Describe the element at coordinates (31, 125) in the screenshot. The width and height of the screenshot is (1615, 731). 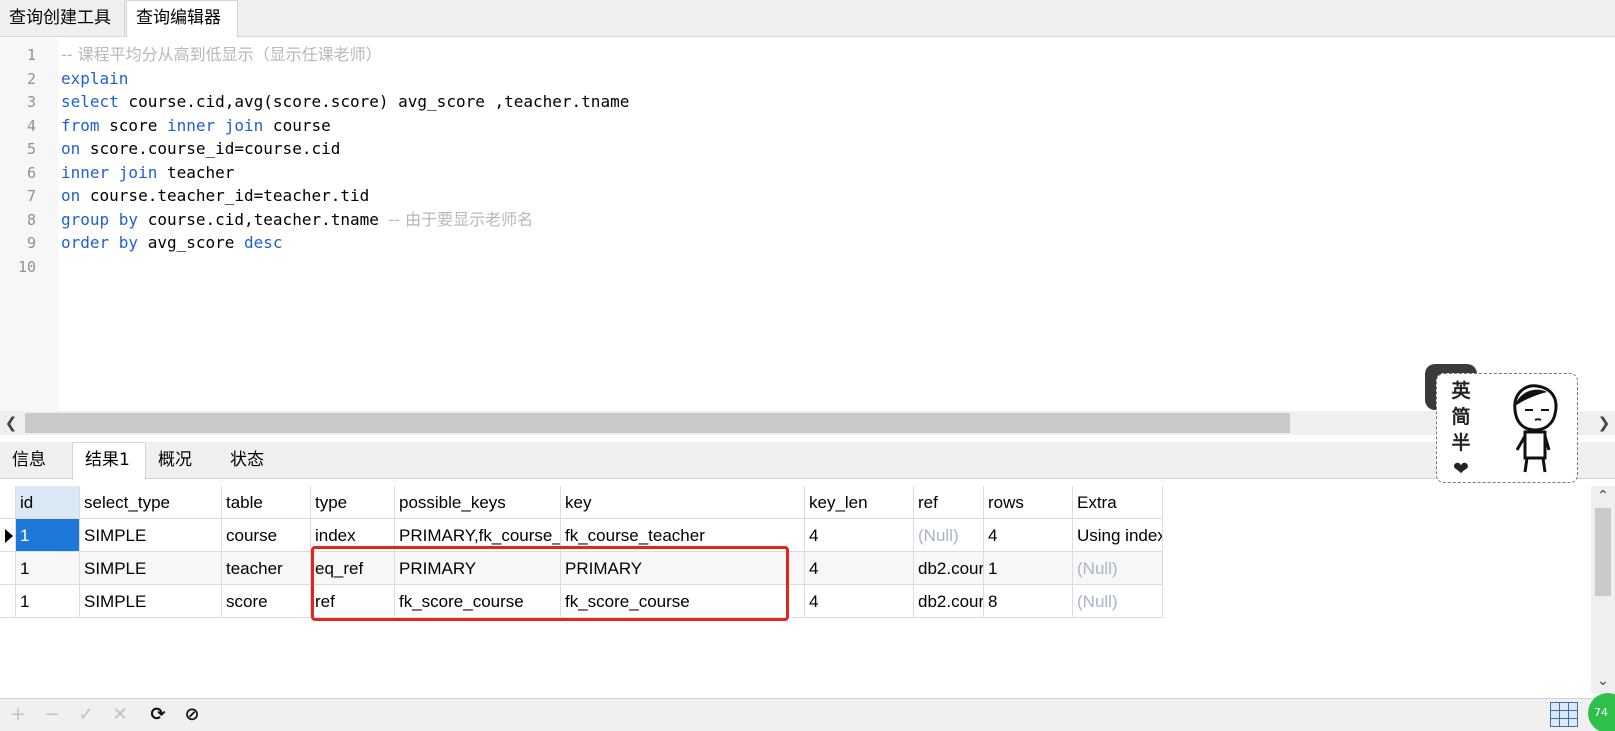
I see `line-number: 4` at that location.